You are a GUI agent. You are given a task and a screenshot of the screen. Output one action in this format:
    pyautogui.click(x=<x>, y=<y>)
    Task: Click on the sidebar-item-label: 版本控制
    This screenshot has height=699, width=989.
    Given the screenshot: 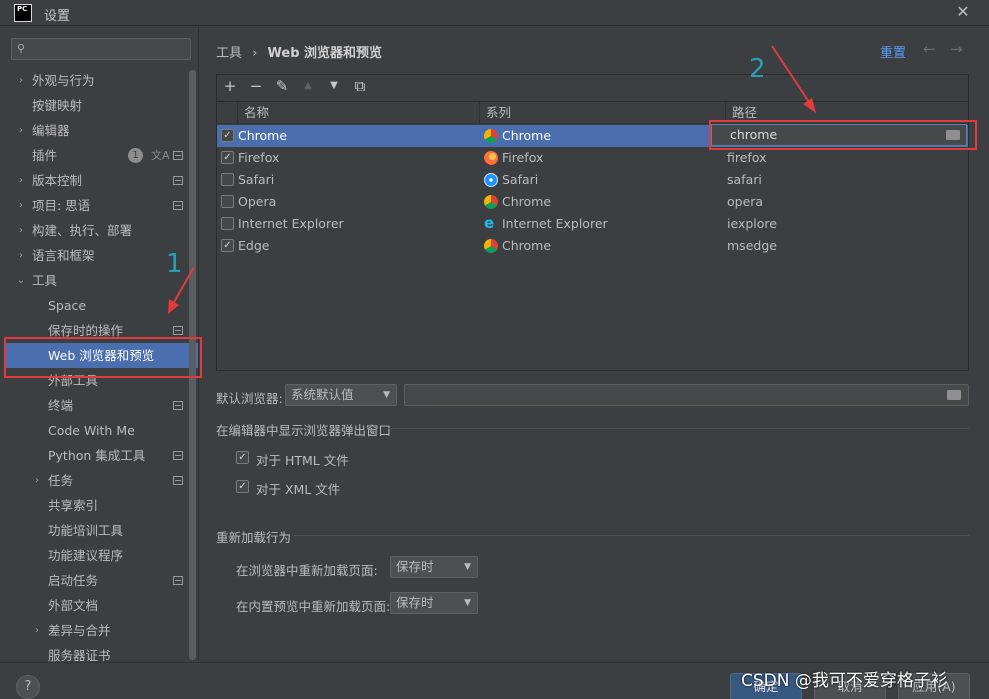 What is the action you would take?
    pyautogui.click(x=57, y=180)
    